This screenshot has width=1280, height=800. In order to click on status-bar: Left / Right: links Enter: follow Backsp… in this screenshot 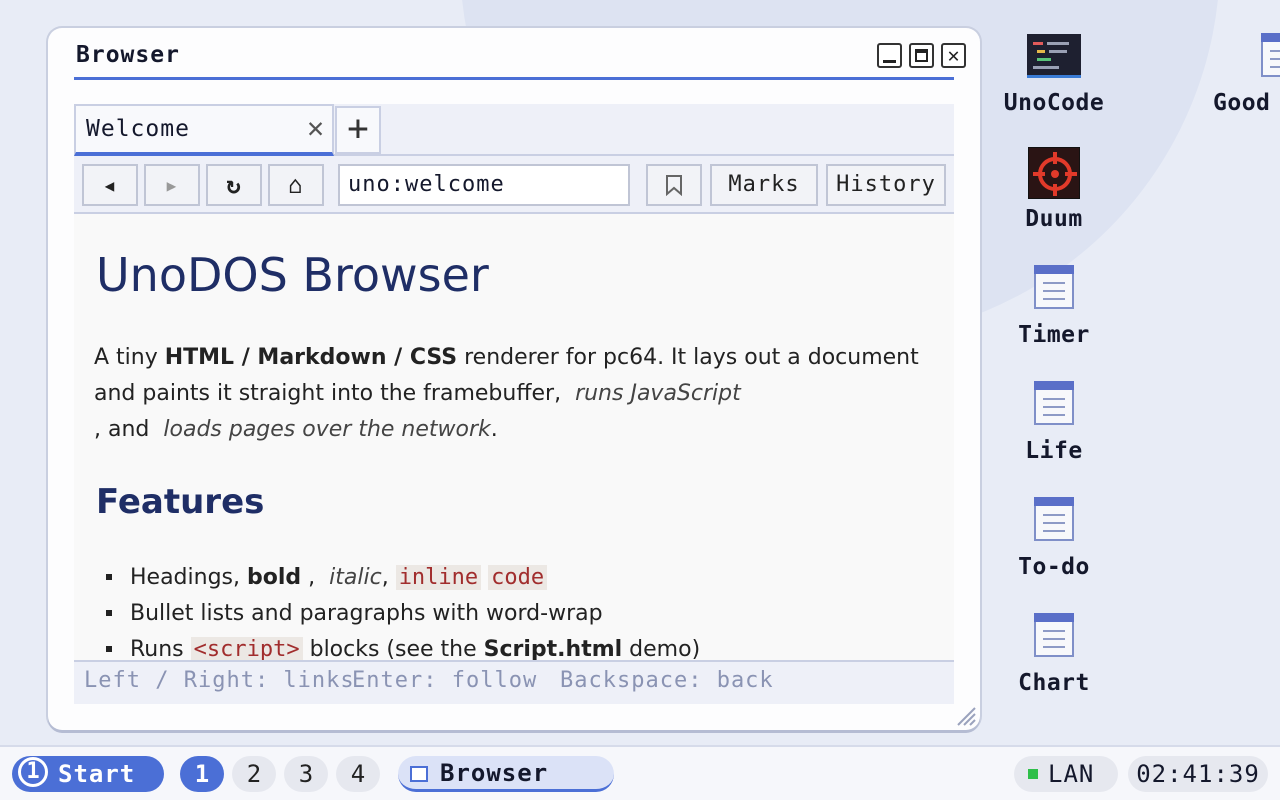, I will do `click(514, 682)`.